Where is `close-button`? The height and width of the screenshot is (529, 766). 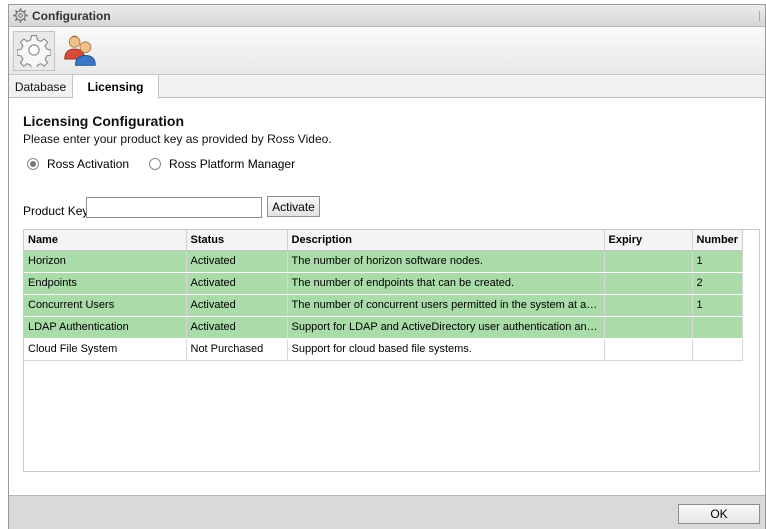 close-button is located at coordinates (762, 16).